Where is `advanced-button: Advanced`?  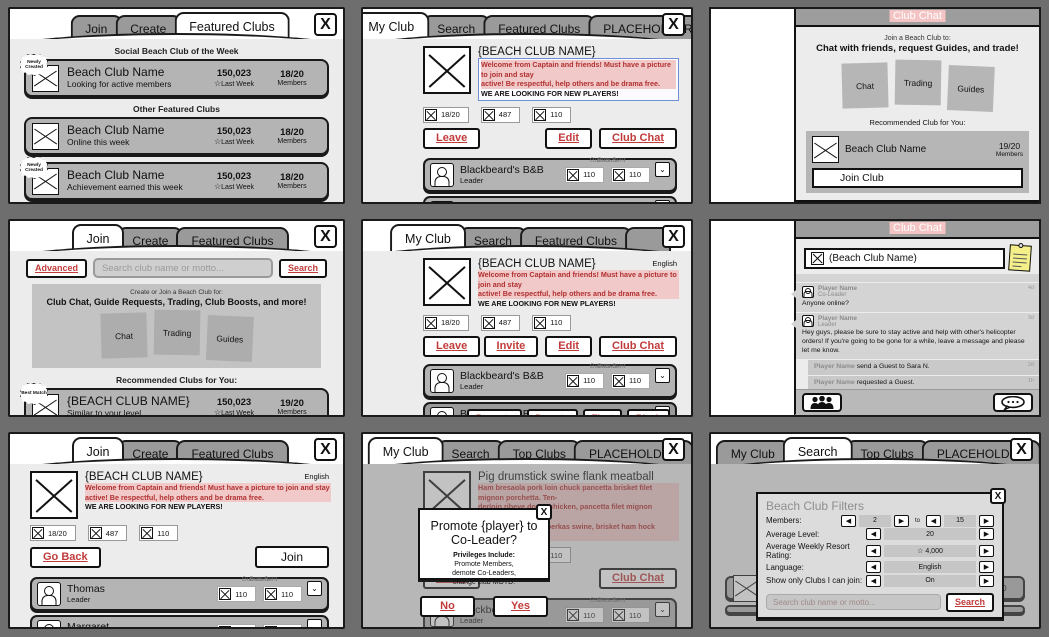 advanced-button: Advanced is located at coordinates (57, 268).